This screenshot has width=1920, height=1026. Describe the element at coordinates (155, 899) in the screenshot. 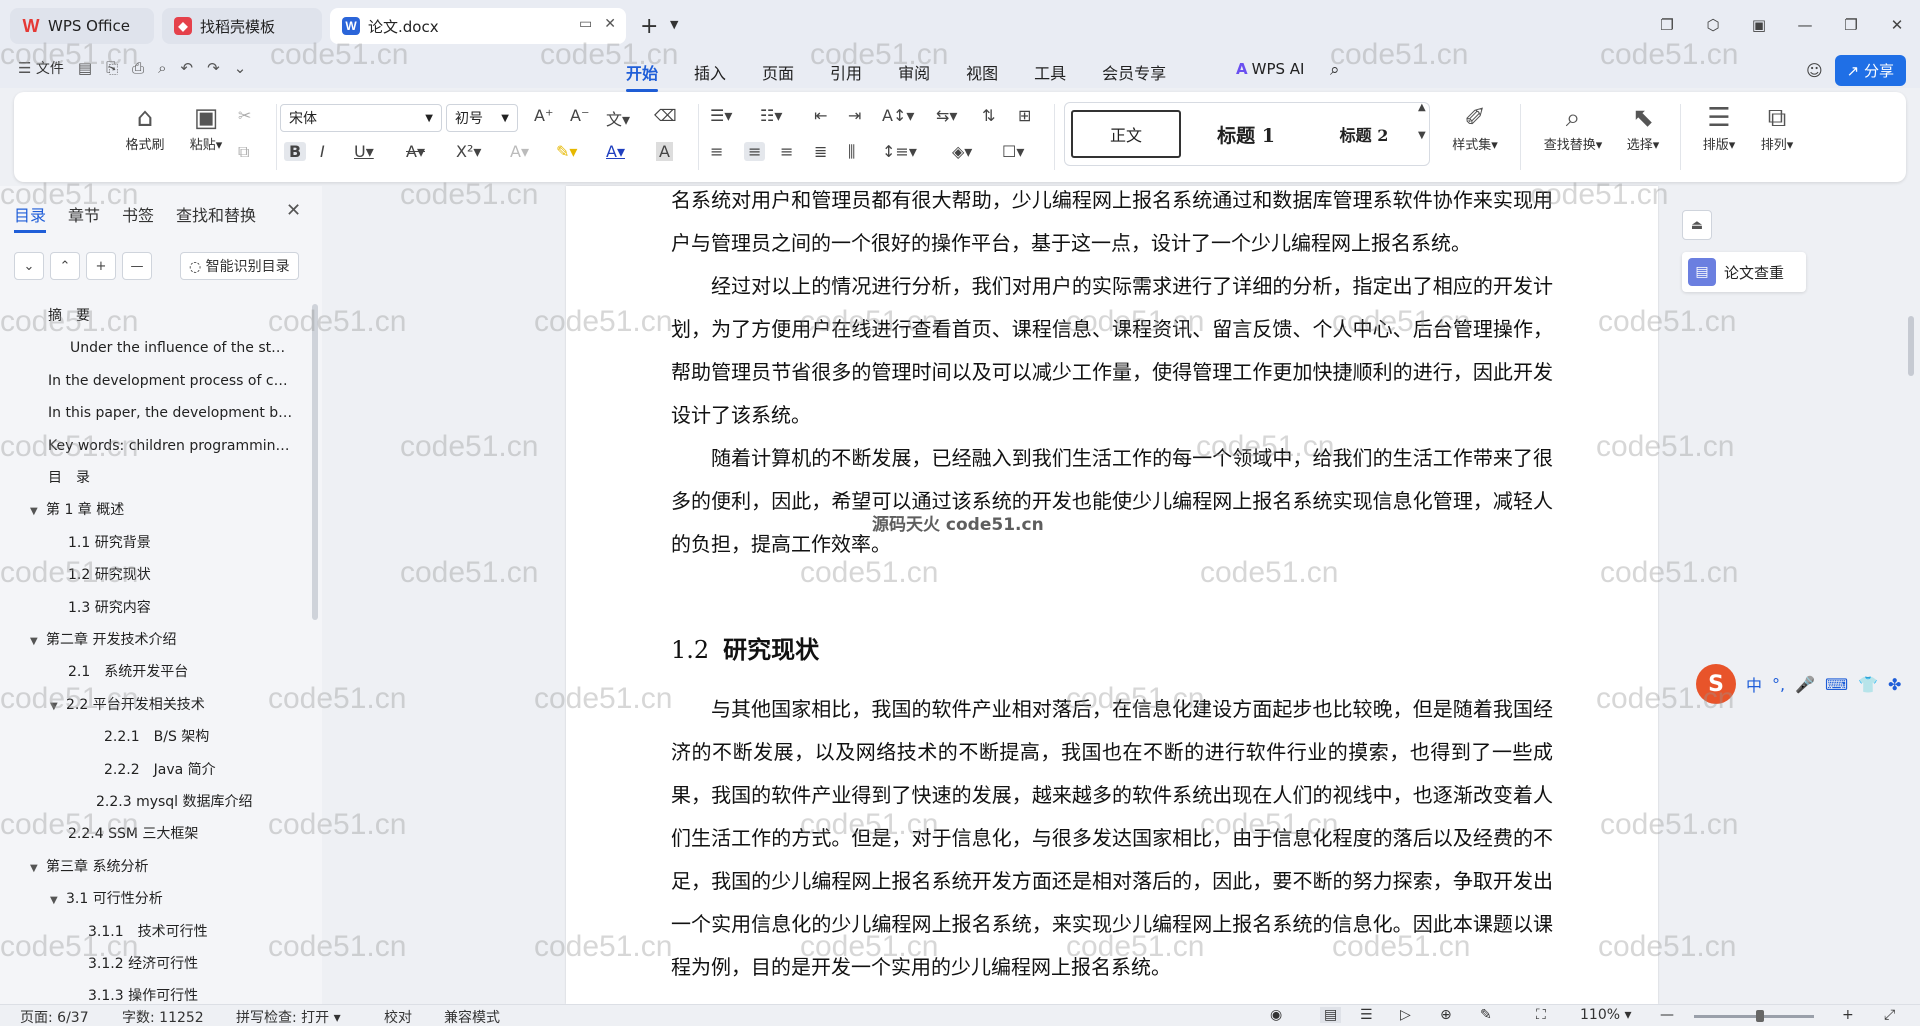

I see `toc-item: ▼ 3.1 可行性分析` at that location.